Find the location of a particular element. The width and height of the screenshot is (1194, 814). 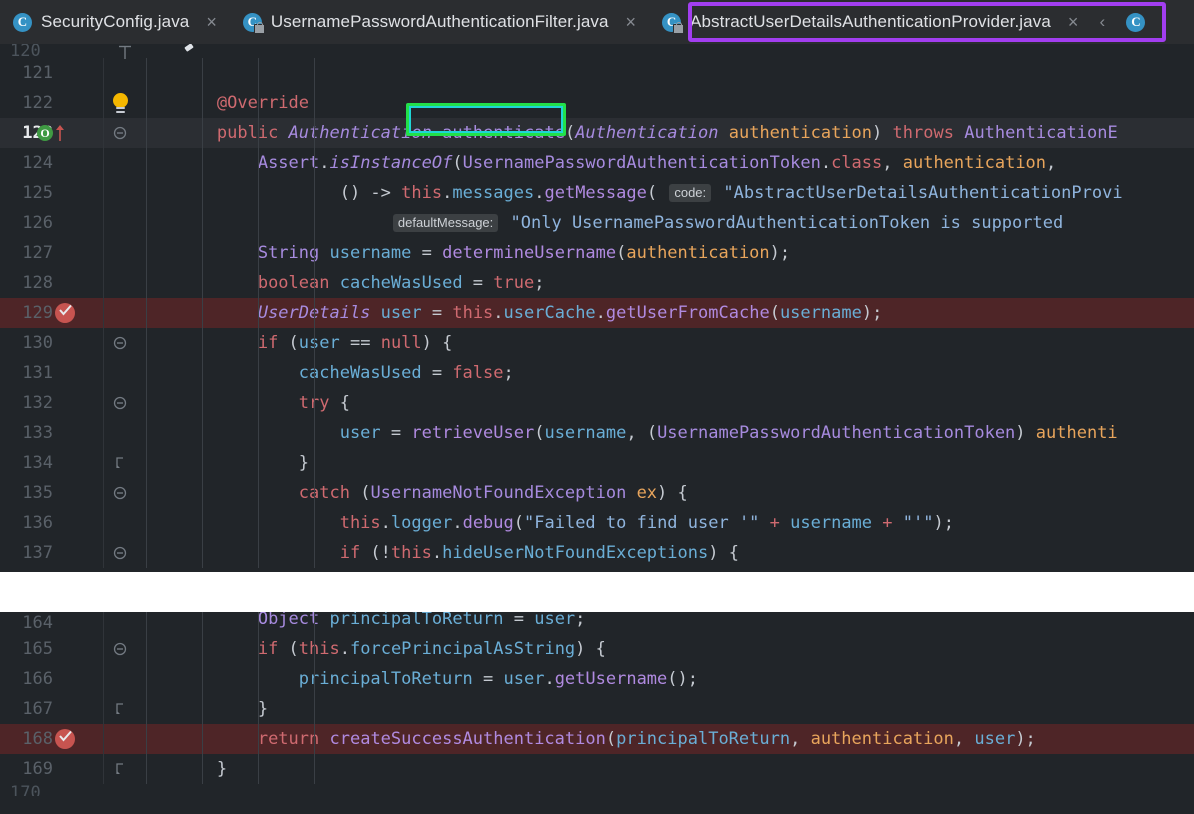

line-gutter: 132 is located at coordinates (67, 403).